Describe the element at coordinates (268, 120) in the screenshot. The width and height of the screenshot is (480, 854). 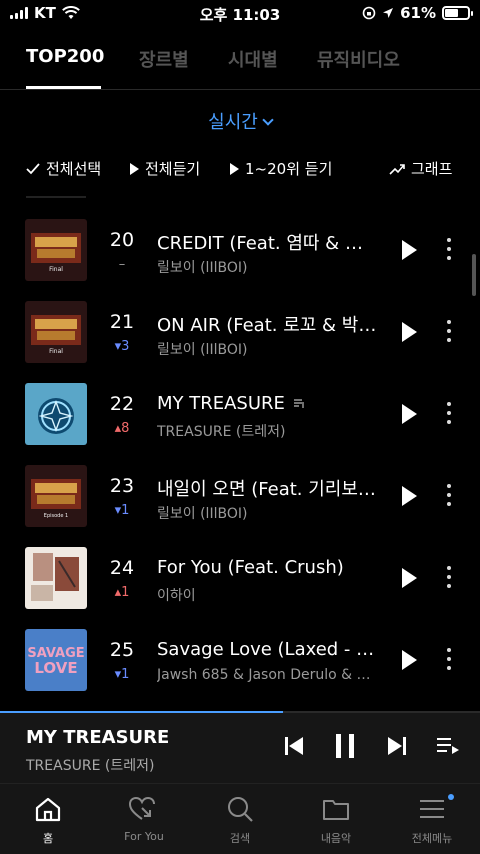
I see `chevron-down-icon` at that location.